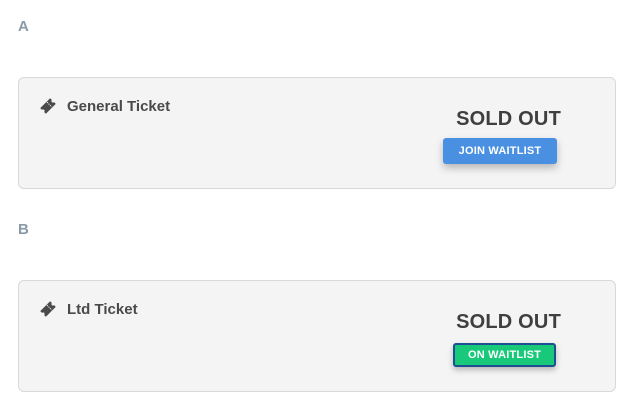 Image resolution: width=634 pixels, height=416 pixels. I want to click on join-waitlist-button: JOIN WAITLIST, so click(500, 151).